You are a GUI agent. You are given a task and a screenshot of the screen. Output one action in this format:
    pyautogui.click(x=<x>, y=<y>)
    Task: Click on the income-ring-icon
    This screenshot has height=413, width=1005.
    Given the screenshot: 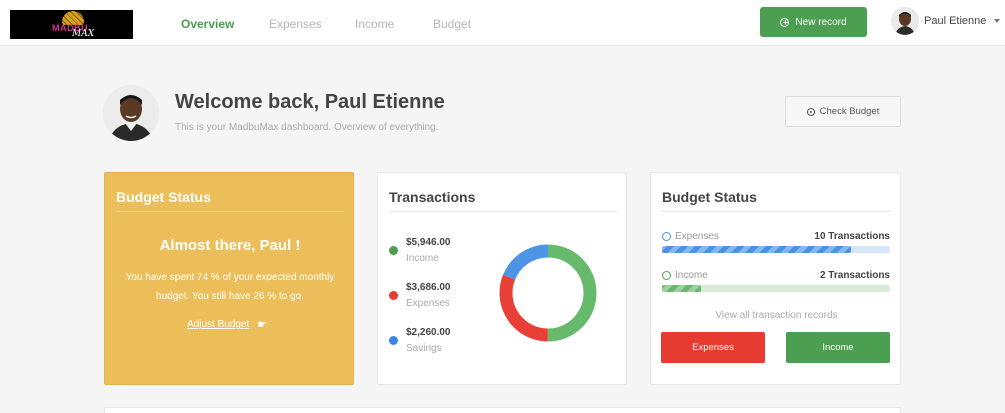 What is the action you would take?
    pyautogui.click(x=666, y=275)
    